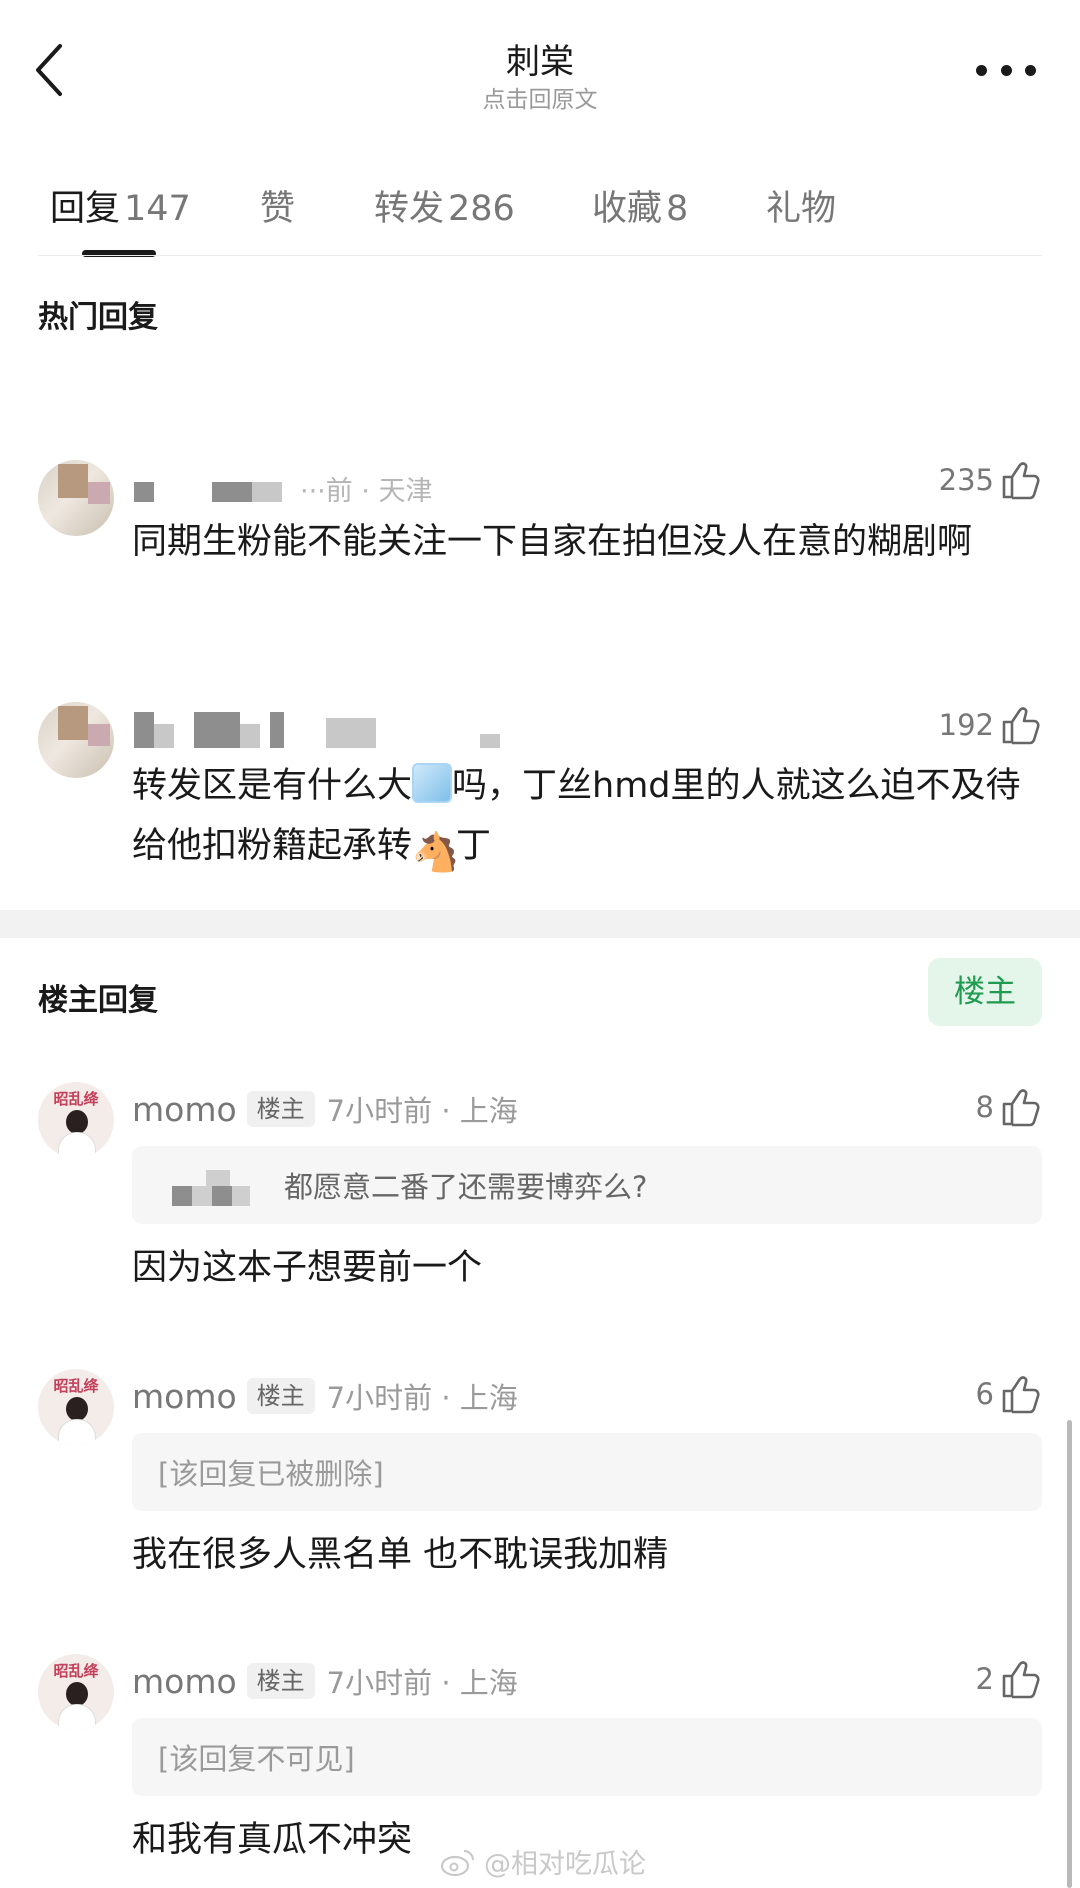 The height and width of the screenshot is (1888, 1080). What do you see at coordinates (540, 215) in the screenshot?
I see `tab-bar: 回复 147 赞 转发 286 收藏 8 礼物` at bounding box center [540, 215].